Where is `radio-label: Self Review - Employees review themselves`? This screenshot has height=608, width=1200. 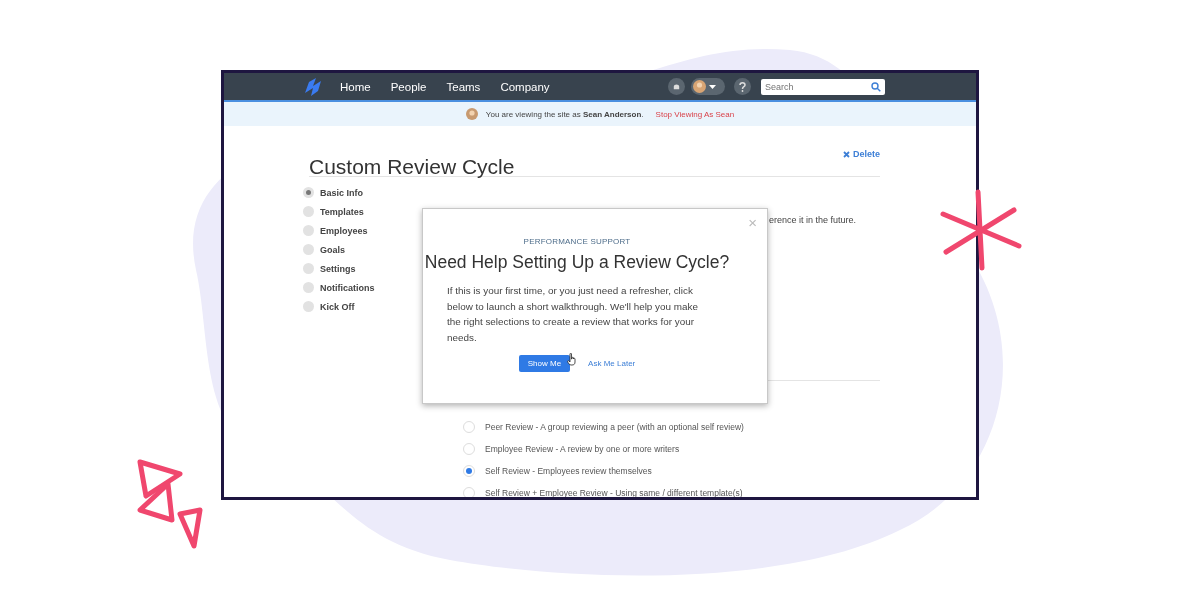
radio-label: Self Review - Employees review themselves is located at coordinates (568, 471).